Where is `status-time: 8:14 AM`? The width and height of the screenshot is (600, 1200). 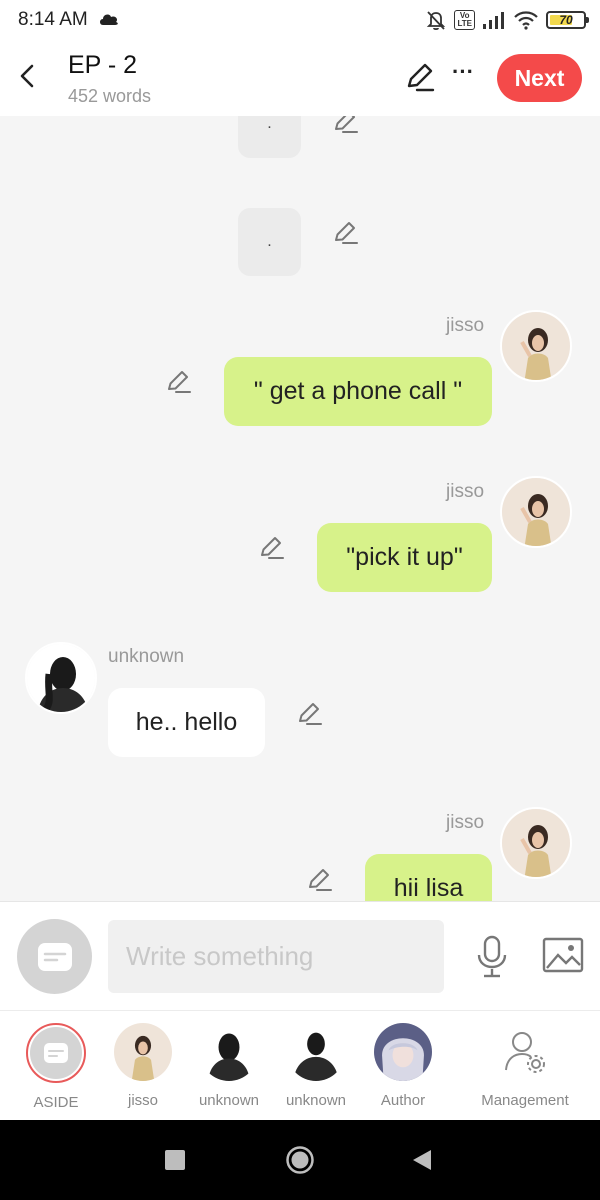
status-time: 8:14 AM is located at coordinates (53, 19).